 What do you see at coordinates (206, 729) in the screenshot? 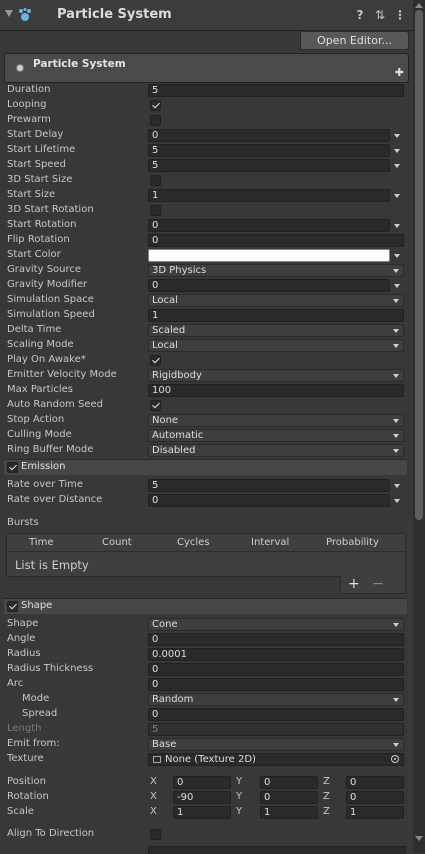
I see `row-length: Length 5` at bounding box center [206, 729].